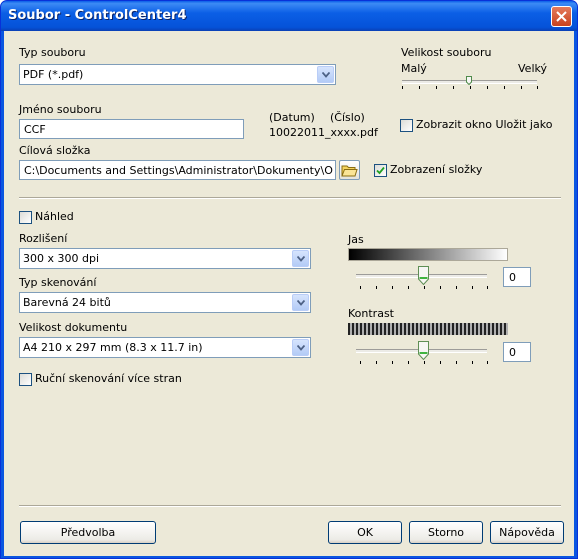 The image size is (578, 559). I want to click on window-title: Soubor - ControlCenter4, so click(97, 15).